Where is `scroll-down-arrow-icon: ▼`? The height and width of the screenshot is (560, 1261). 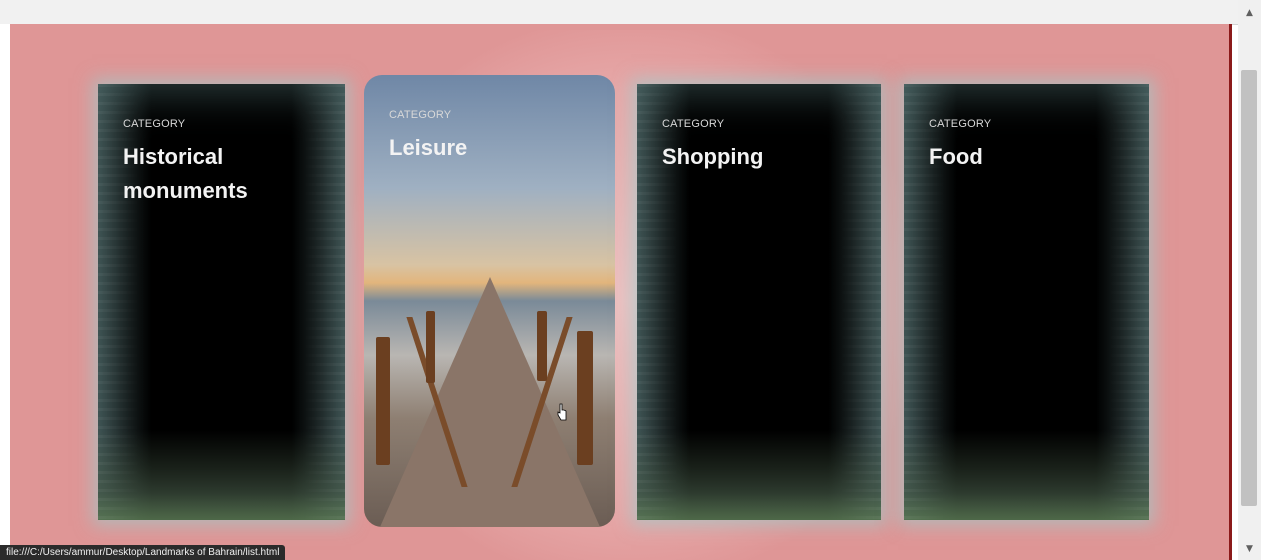 scroll-down-arrow-icon: ▼ is located at coordinates (1249, 549).